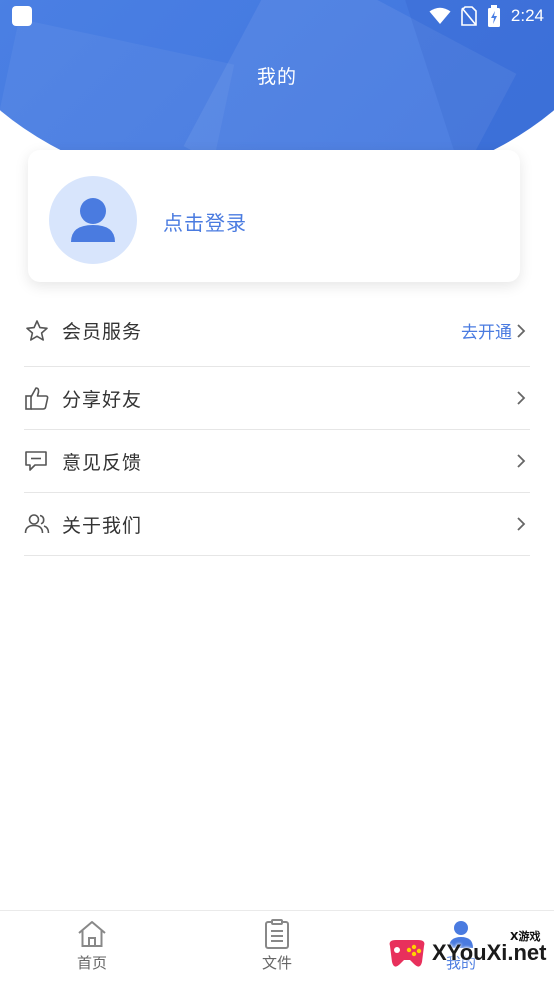 The width and height of the screenshot is (554, 986). Describe the element at coordinates (274, 216) in the screenshot. I see `login-card: 点击登录` at that location.